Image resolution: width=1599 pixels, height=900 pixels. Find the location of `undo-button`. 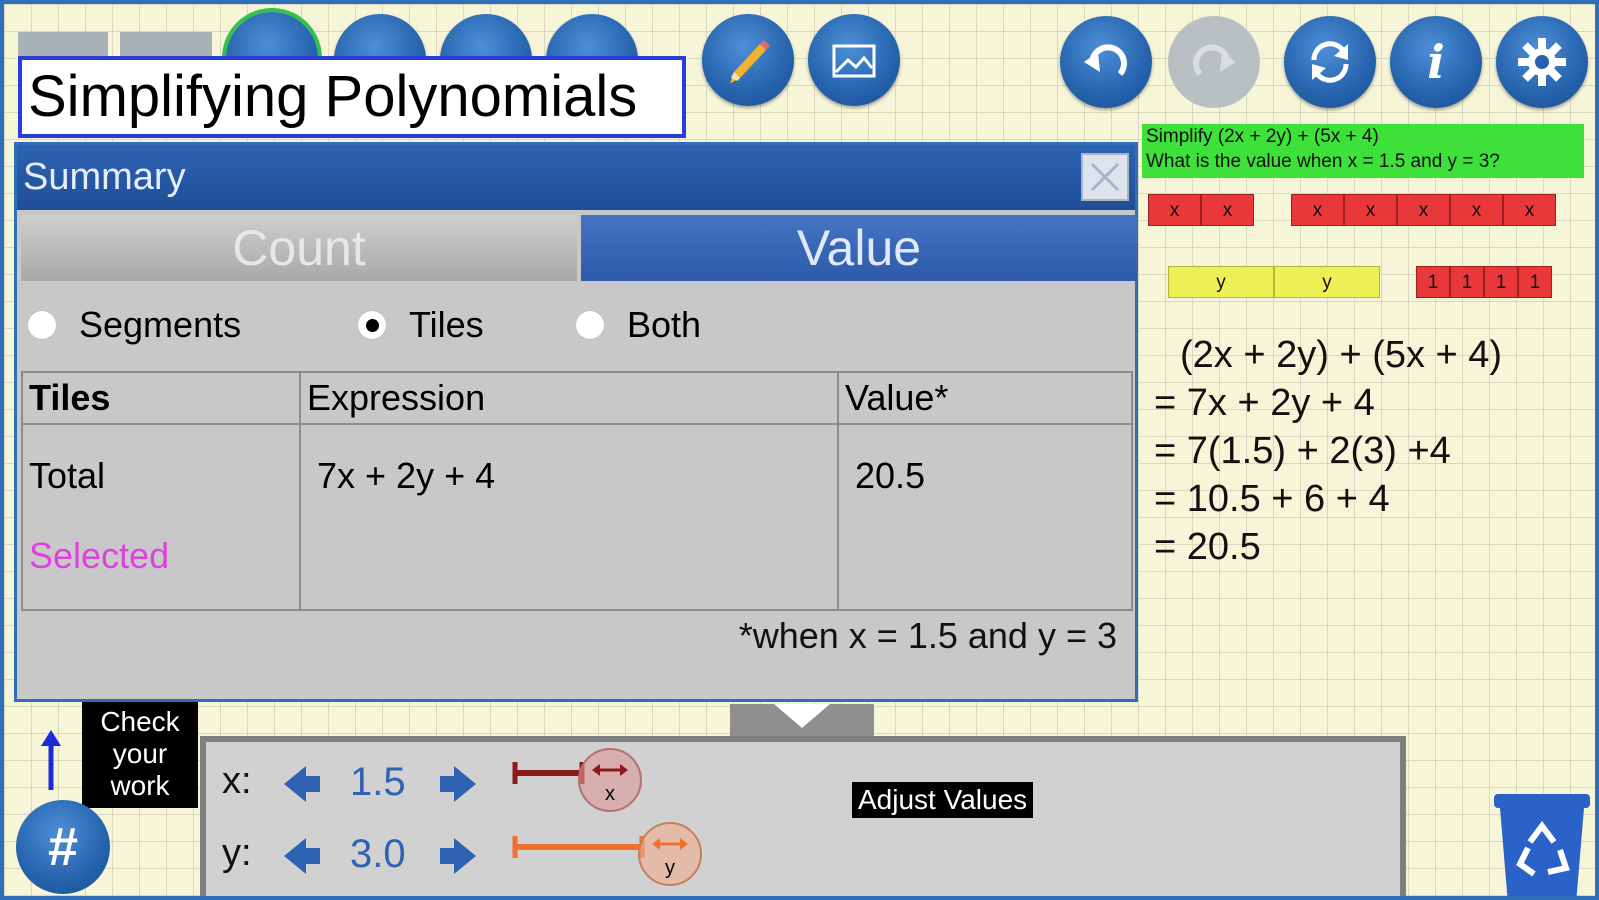

undo-button is located at coordinates (1106, 62).